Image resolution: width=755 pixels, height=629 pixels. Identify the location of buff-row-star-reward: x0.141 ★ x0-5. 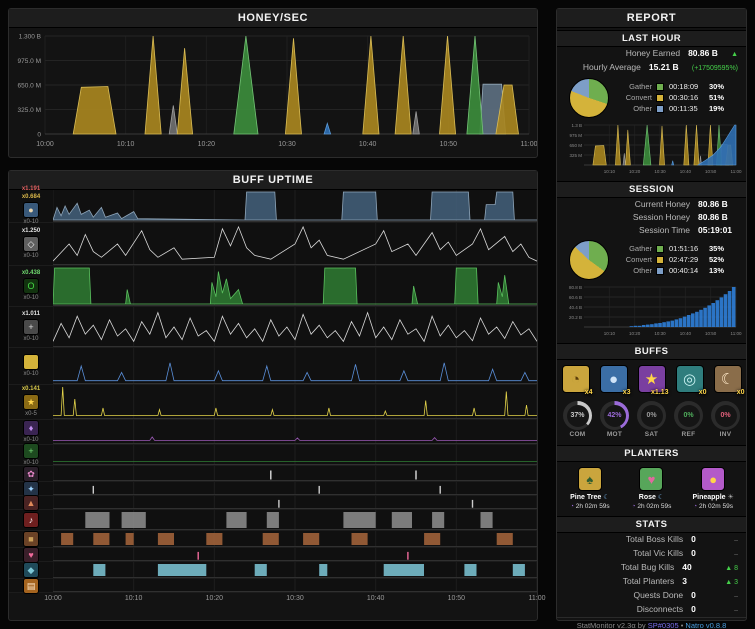
(273, 402).